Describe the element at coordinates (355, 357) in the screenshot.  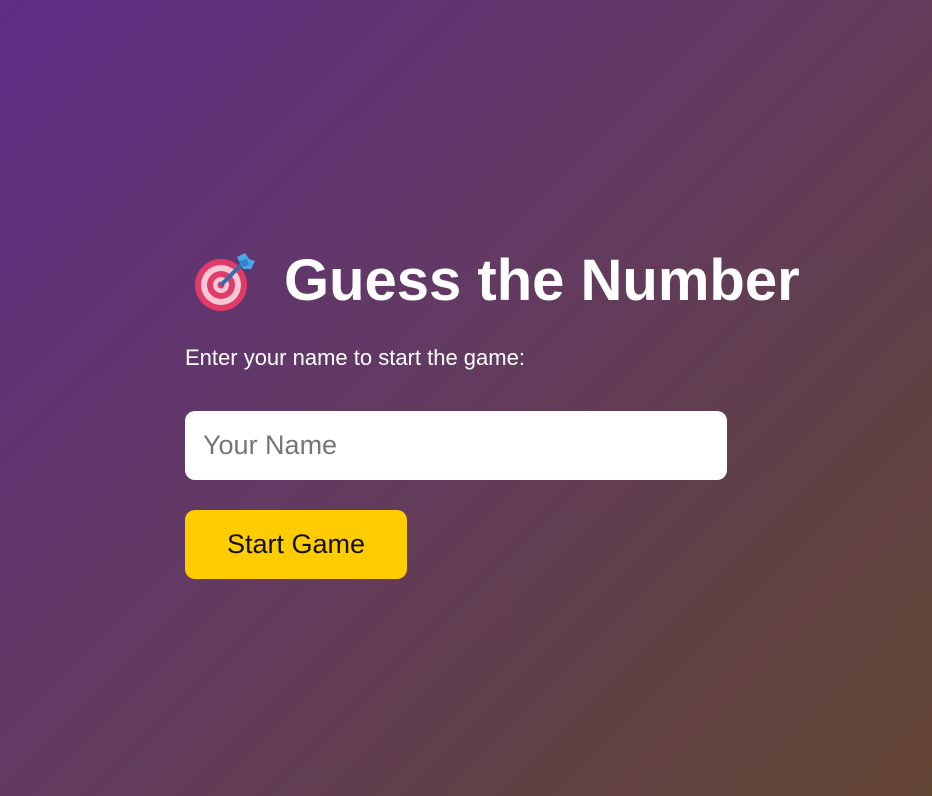
I see `name-prompt: Enter your name to start the game:` at that location.